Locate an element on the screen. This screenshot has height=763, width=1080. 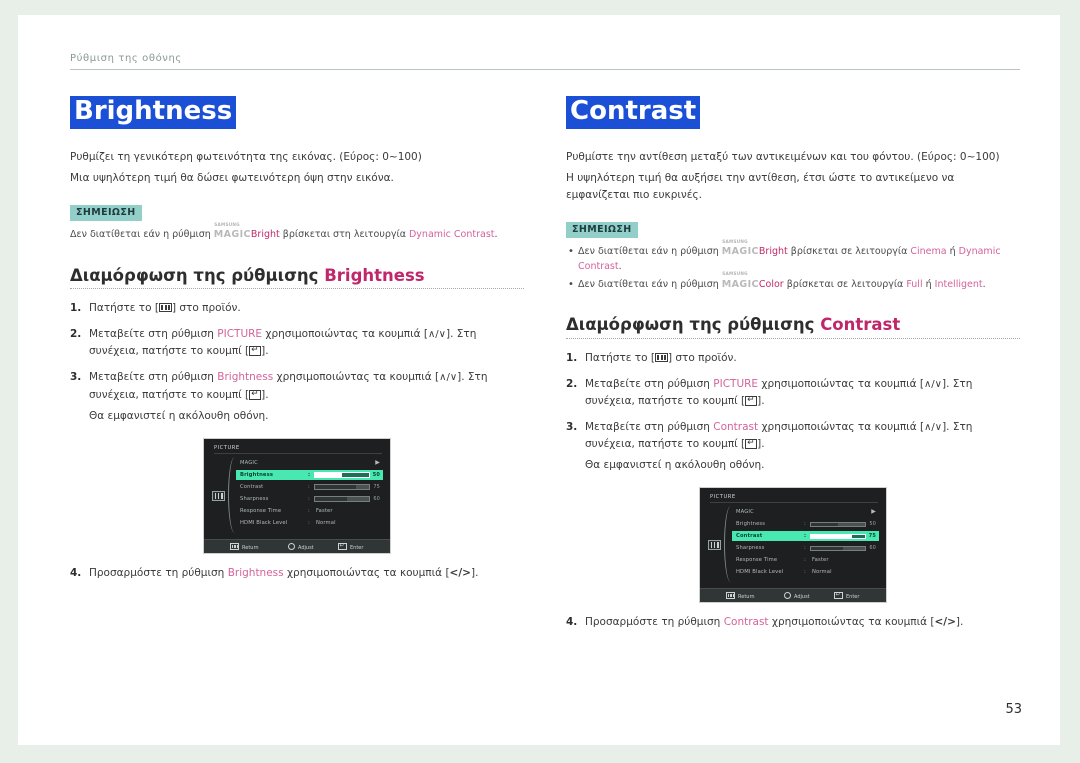
menu-icon is located at coordinates (234, 546).